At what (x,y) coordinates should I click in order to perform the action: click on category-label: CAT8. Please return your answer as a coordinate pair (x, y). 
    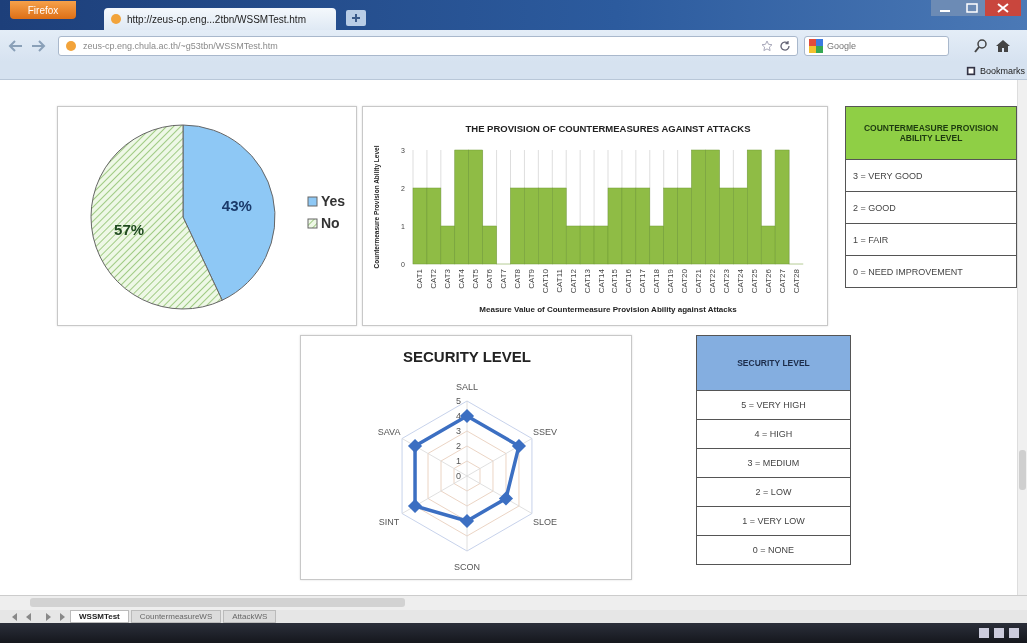
    Looking at the image, I should click on (517, 279).